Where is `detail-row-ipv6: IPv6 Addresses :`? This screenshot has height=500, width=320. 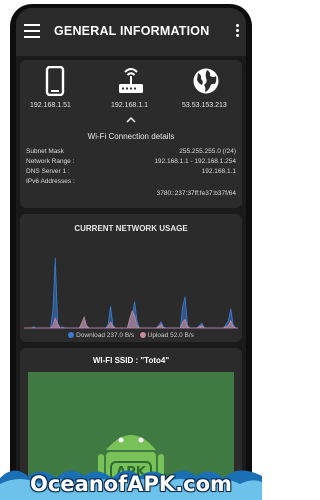
detail-row-ipv6: IPv6 Addresses : is located at coordinates (131, 182).